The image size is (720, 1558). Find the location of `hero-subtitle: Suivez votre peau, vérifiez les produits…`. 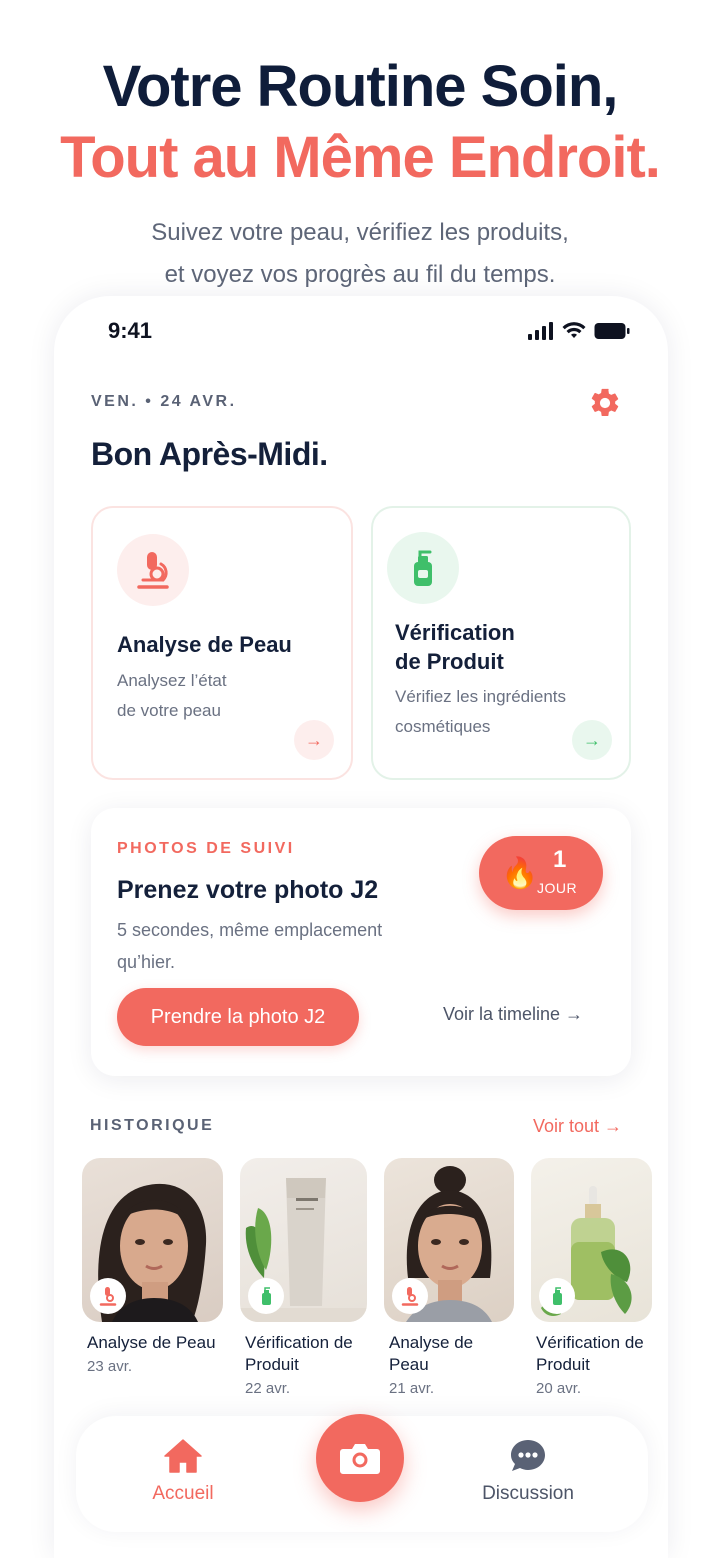

hero-subtitle: Suivez votre peau, vérifiez les produits… is located at coordinates (360, 254).